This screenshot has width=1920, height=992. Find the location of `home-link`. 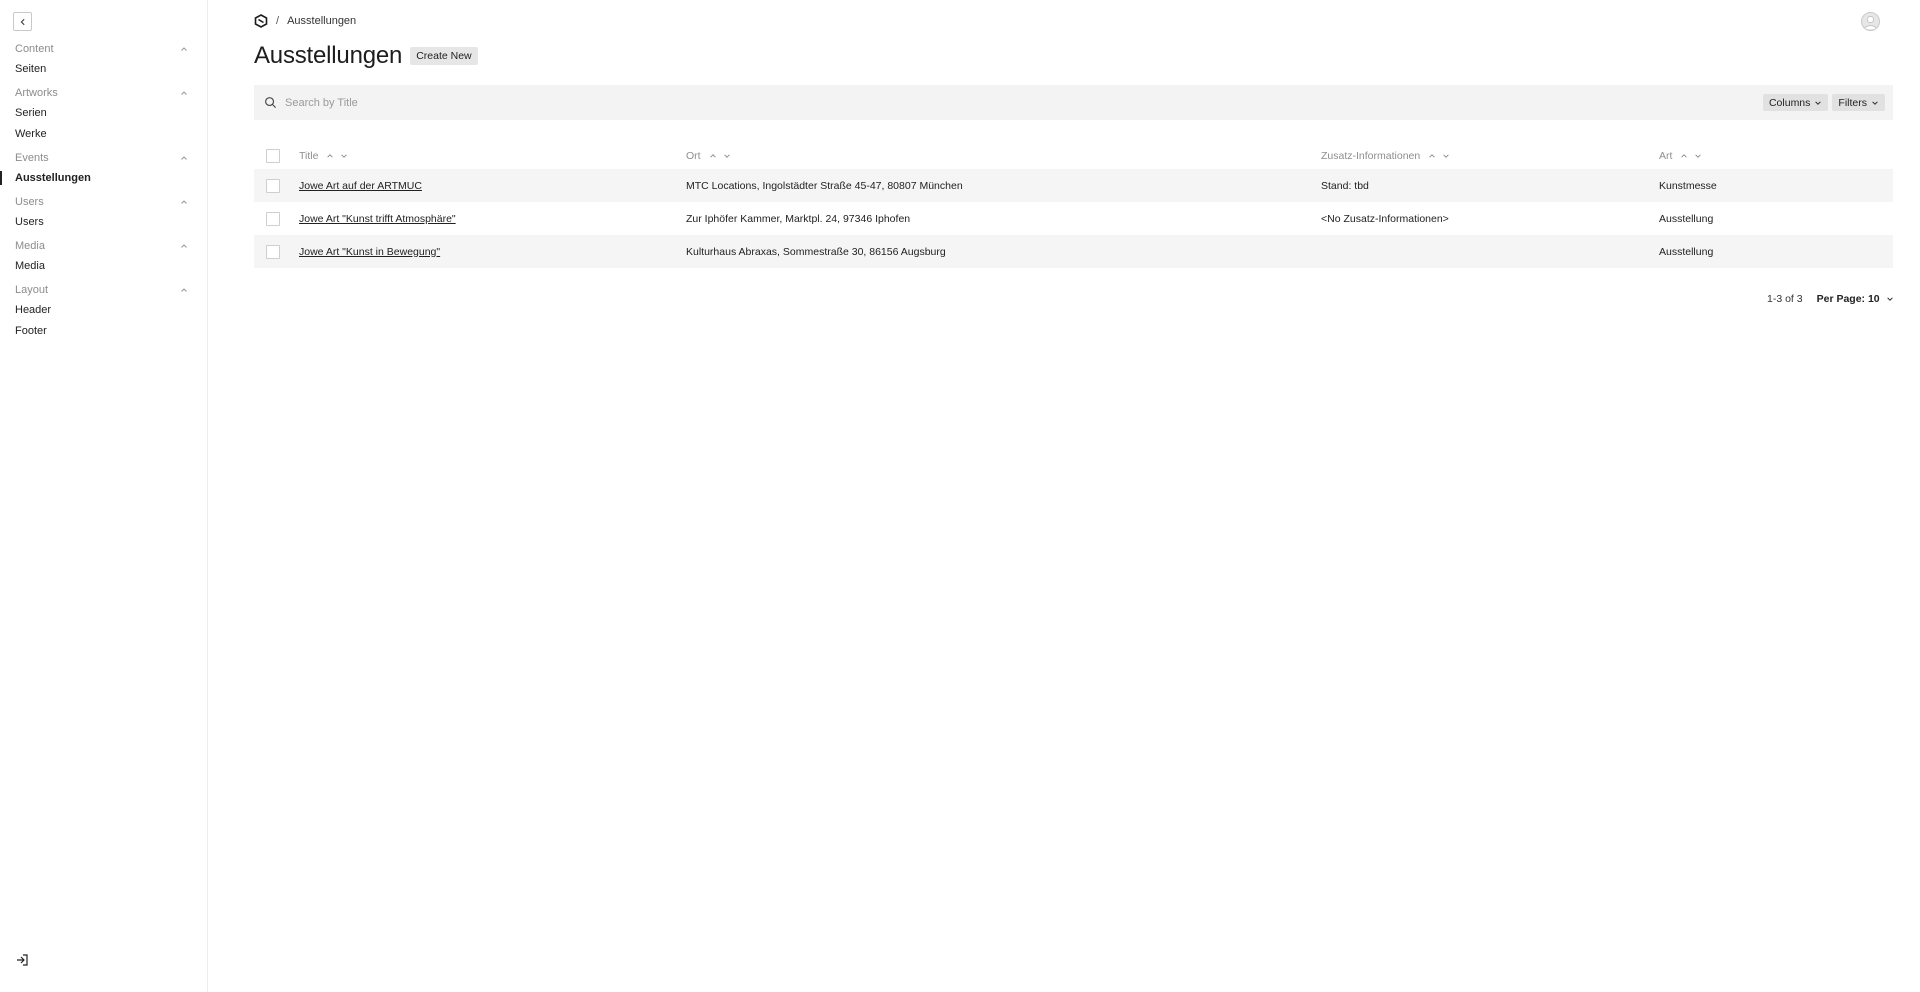

home-link is located at coordinates (261, 21).